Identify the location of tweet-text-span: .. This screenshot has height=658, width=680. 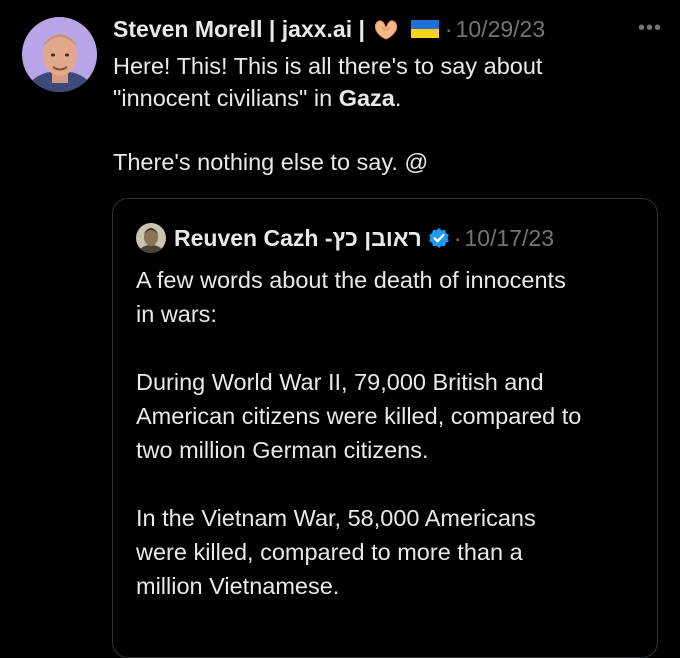
(398, 98).